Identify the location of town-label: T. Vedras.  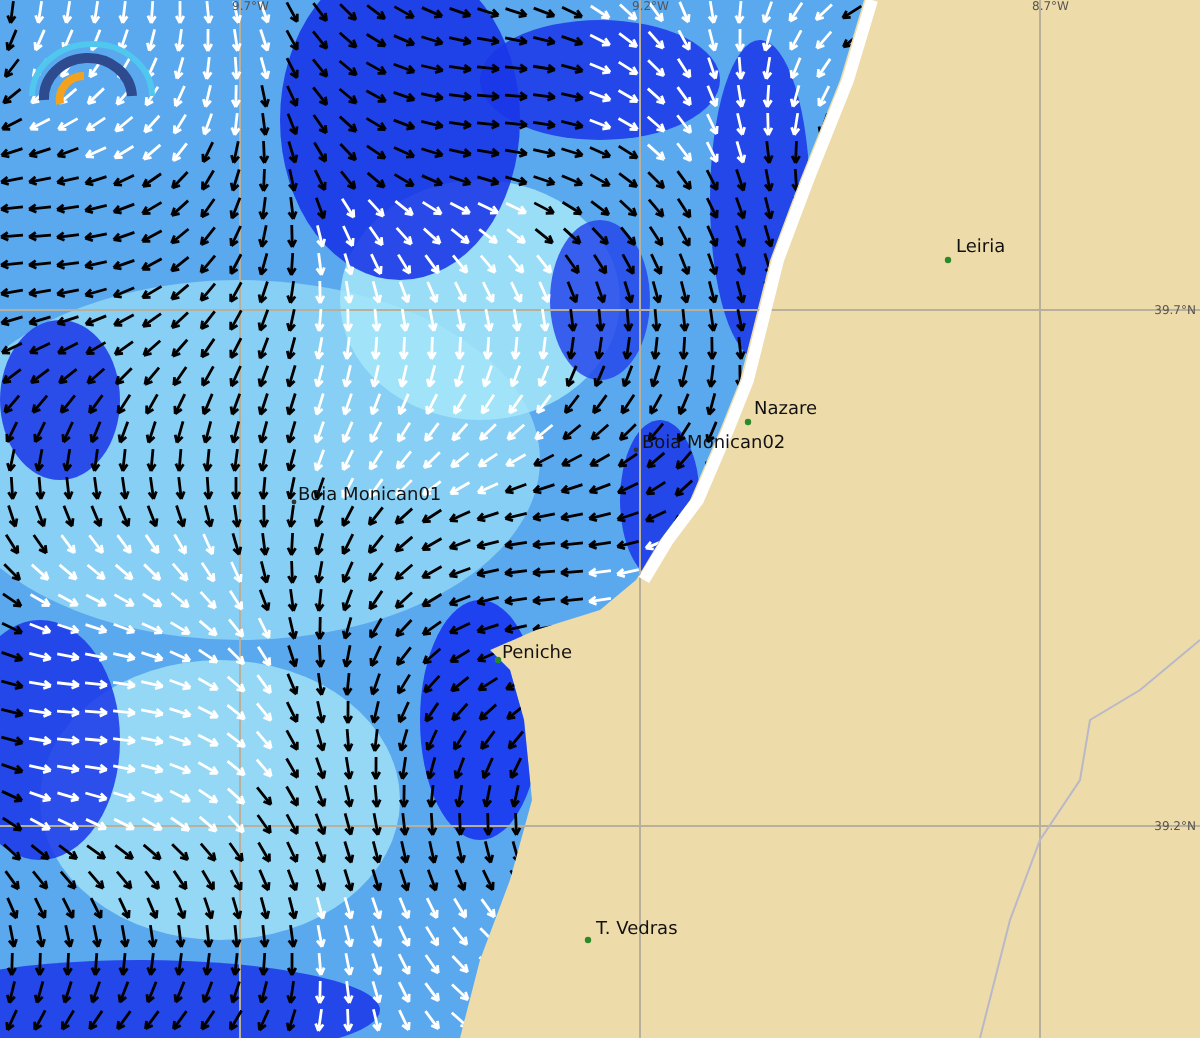
(637, 930).